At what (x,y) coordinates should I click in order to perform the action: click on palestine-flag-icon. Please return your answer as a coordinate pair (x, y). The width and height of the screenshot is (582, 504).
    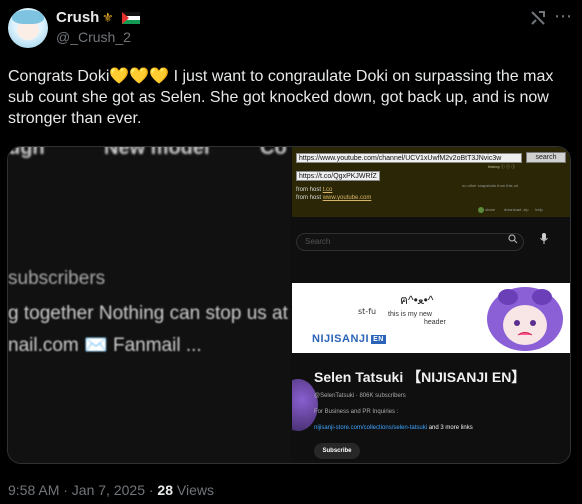
    Looking at the image, I should click on (131, 18).